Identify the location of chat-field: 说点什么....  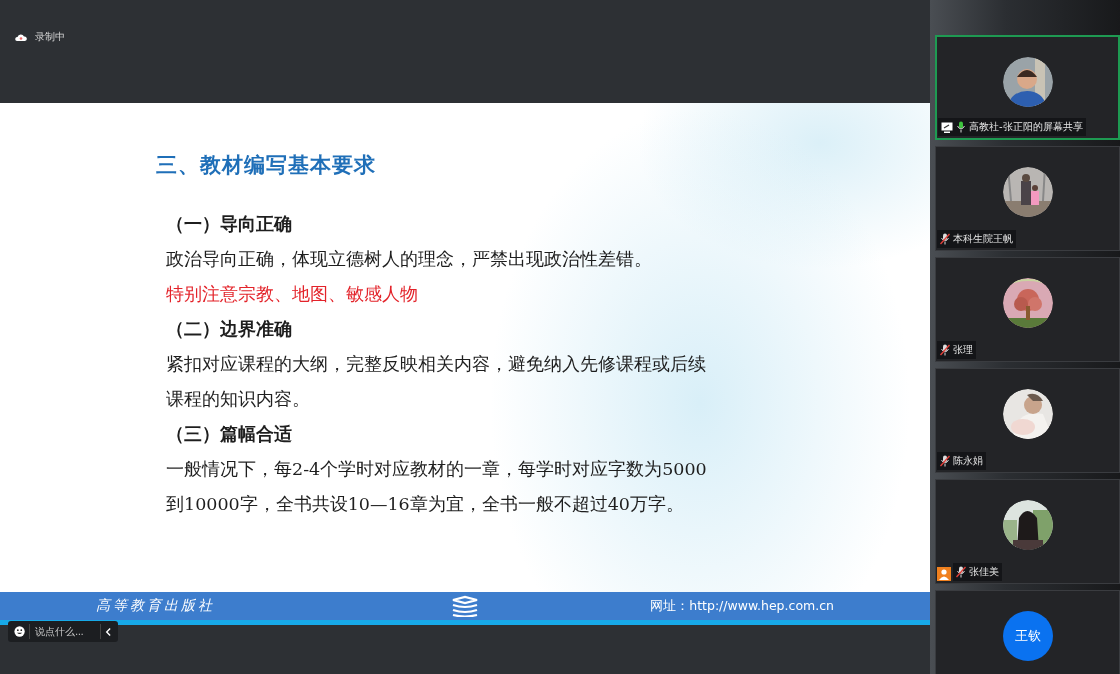
(63, 631).